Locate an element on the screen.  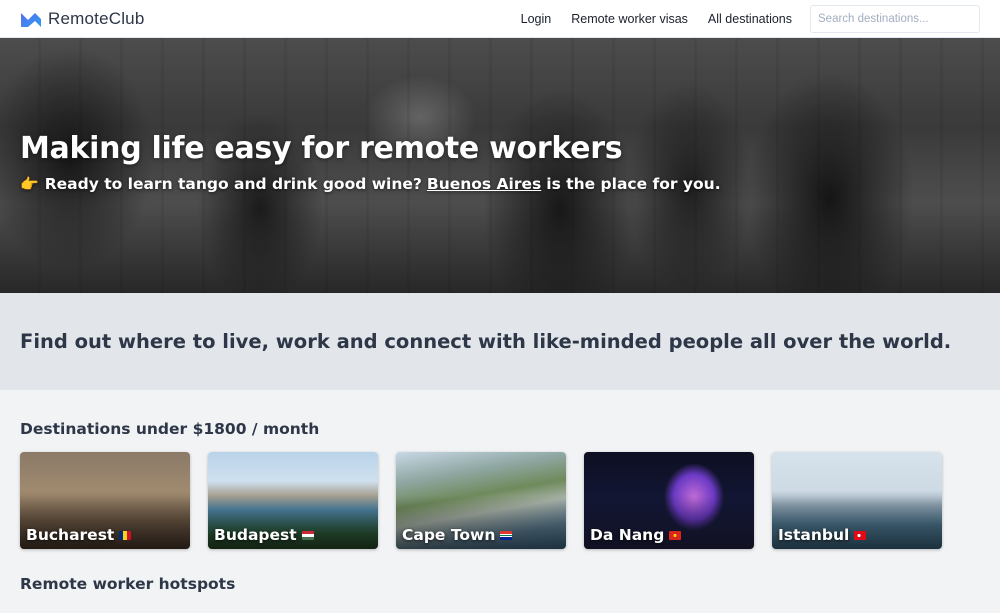
card-label: Istanbul is located at coordinates (822, 535).